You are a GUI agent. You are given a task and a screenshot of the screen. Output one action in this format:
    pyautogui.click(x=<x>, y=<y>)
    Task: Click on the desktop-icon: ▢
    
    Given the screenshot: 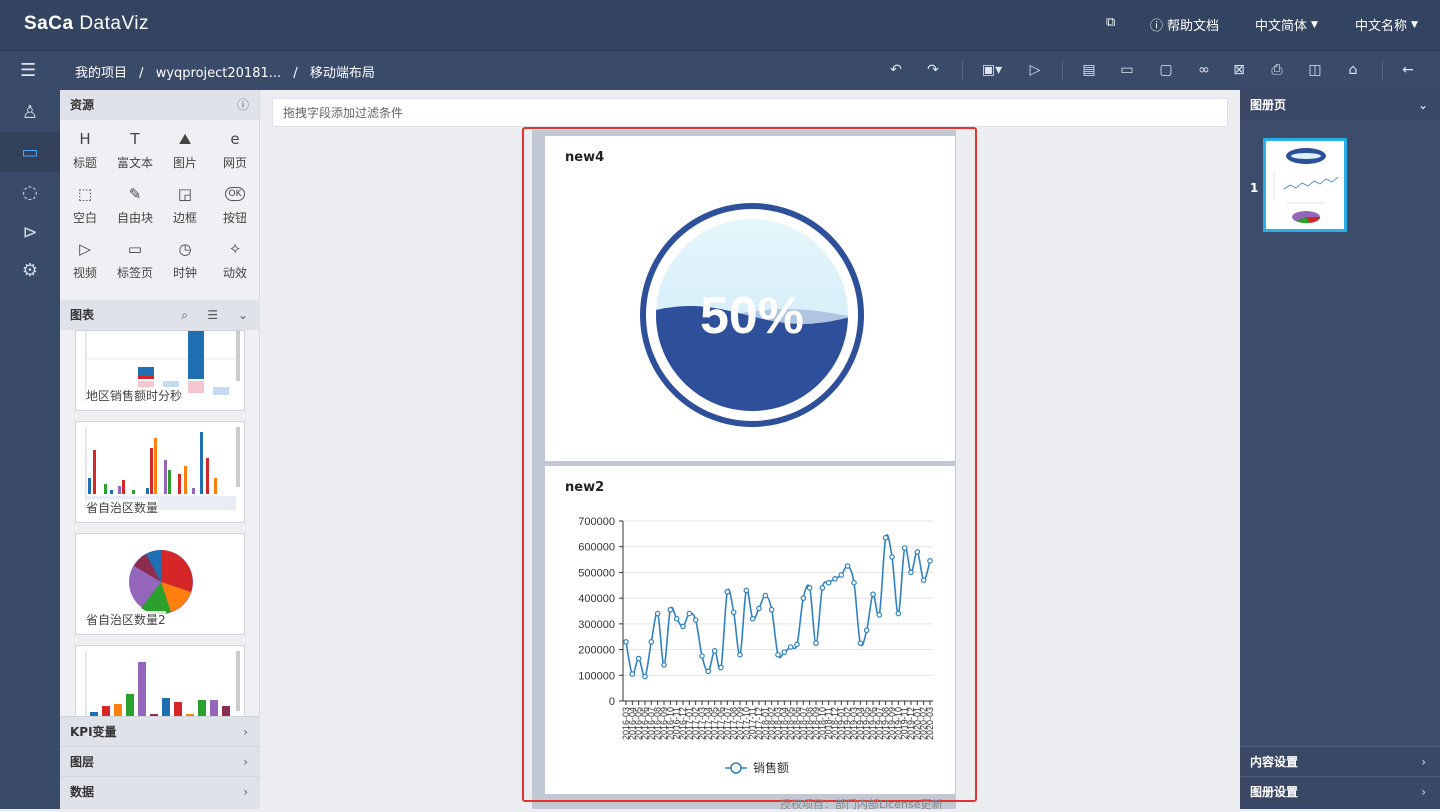 What is the action you would take?
    pyautogui.click(x=1166, y=70)
    